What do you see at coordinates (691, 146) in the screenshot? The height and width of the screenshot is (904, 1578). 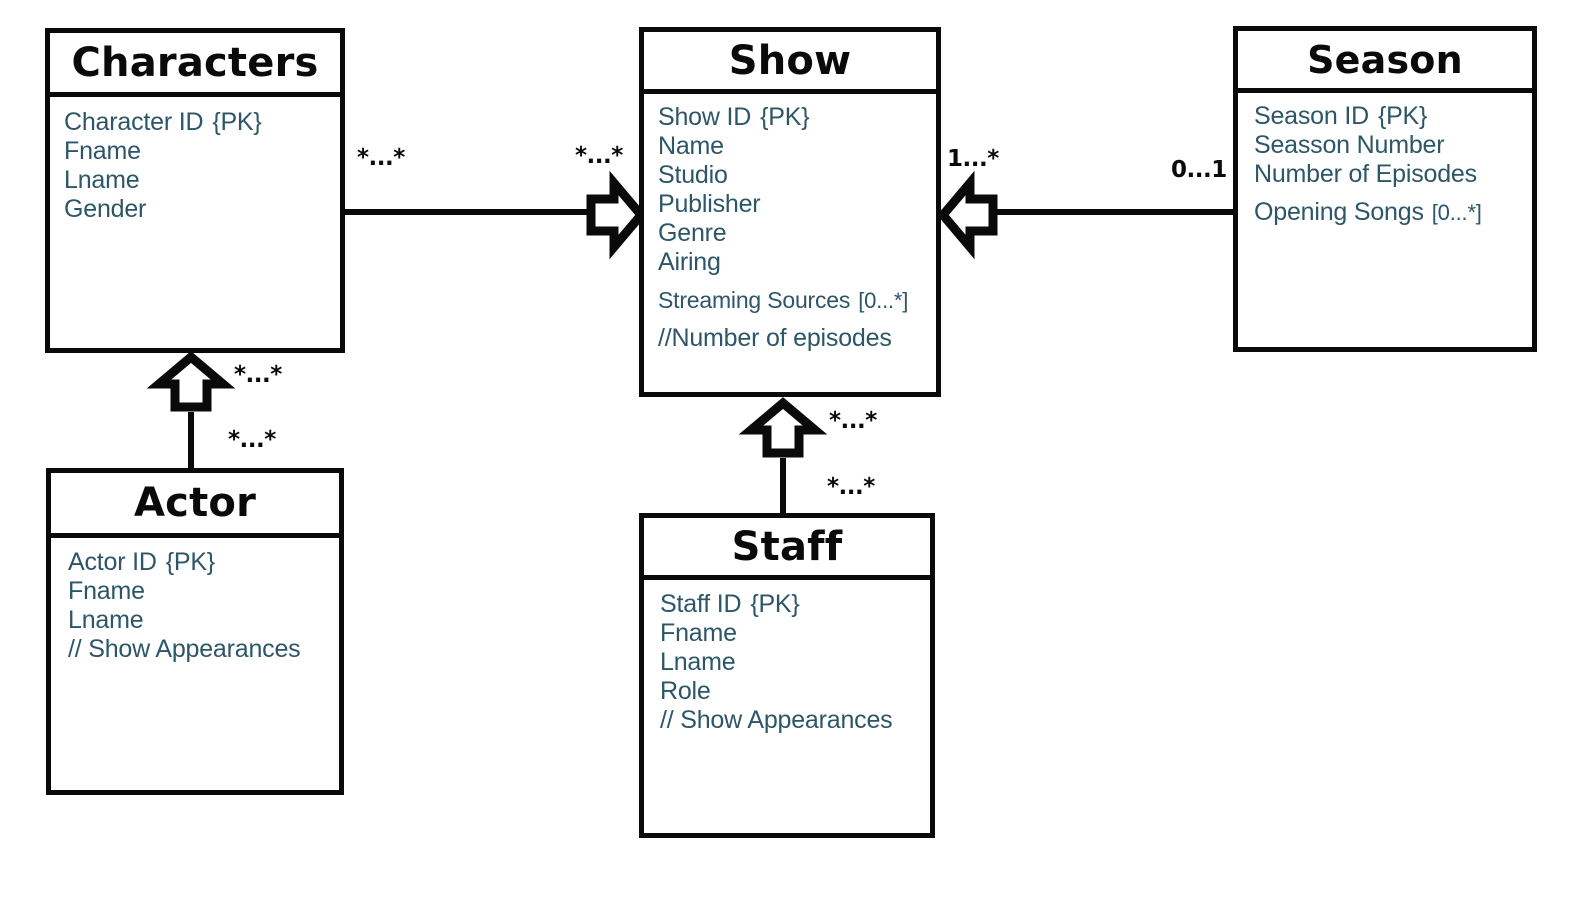 I see `attribute-name: Name` at bounding box center [691, 146].